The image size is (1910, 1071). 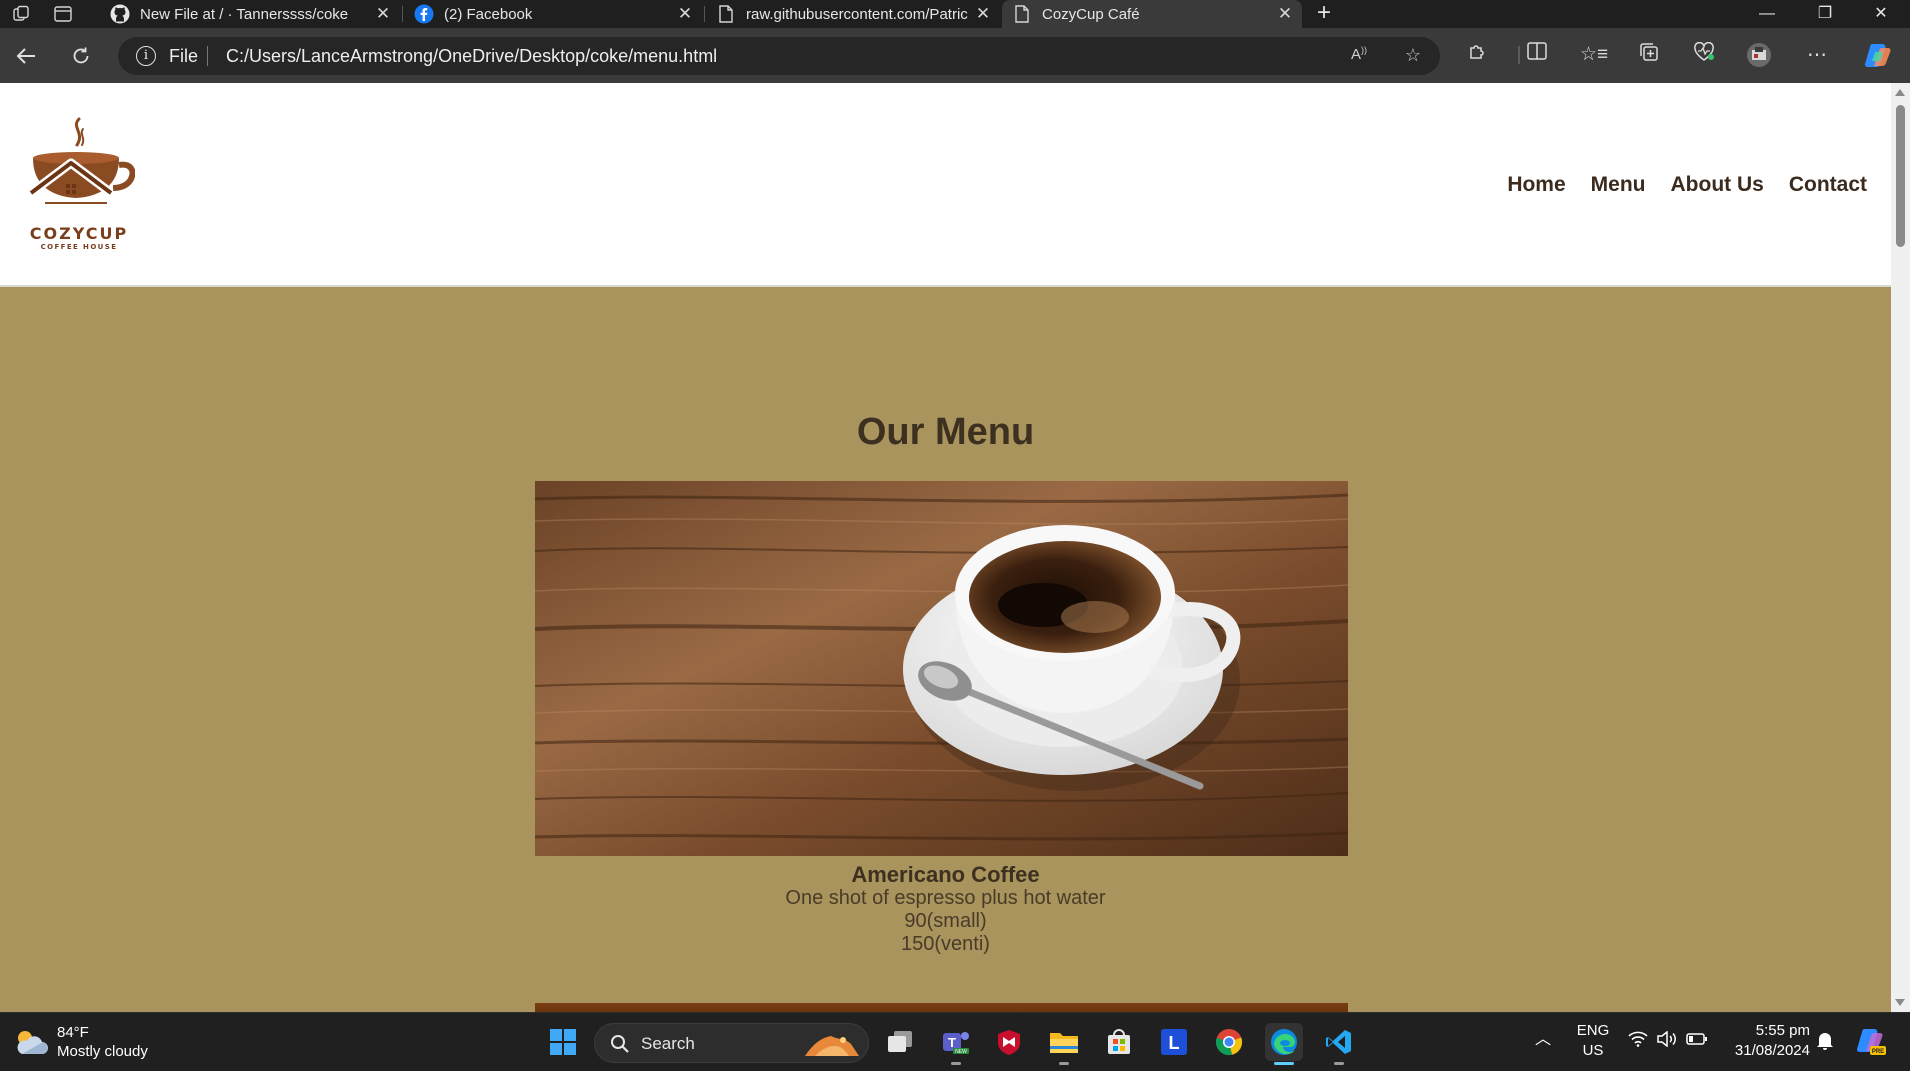 I want to click on search-highlight-icon, so click(x=832, y=1046).